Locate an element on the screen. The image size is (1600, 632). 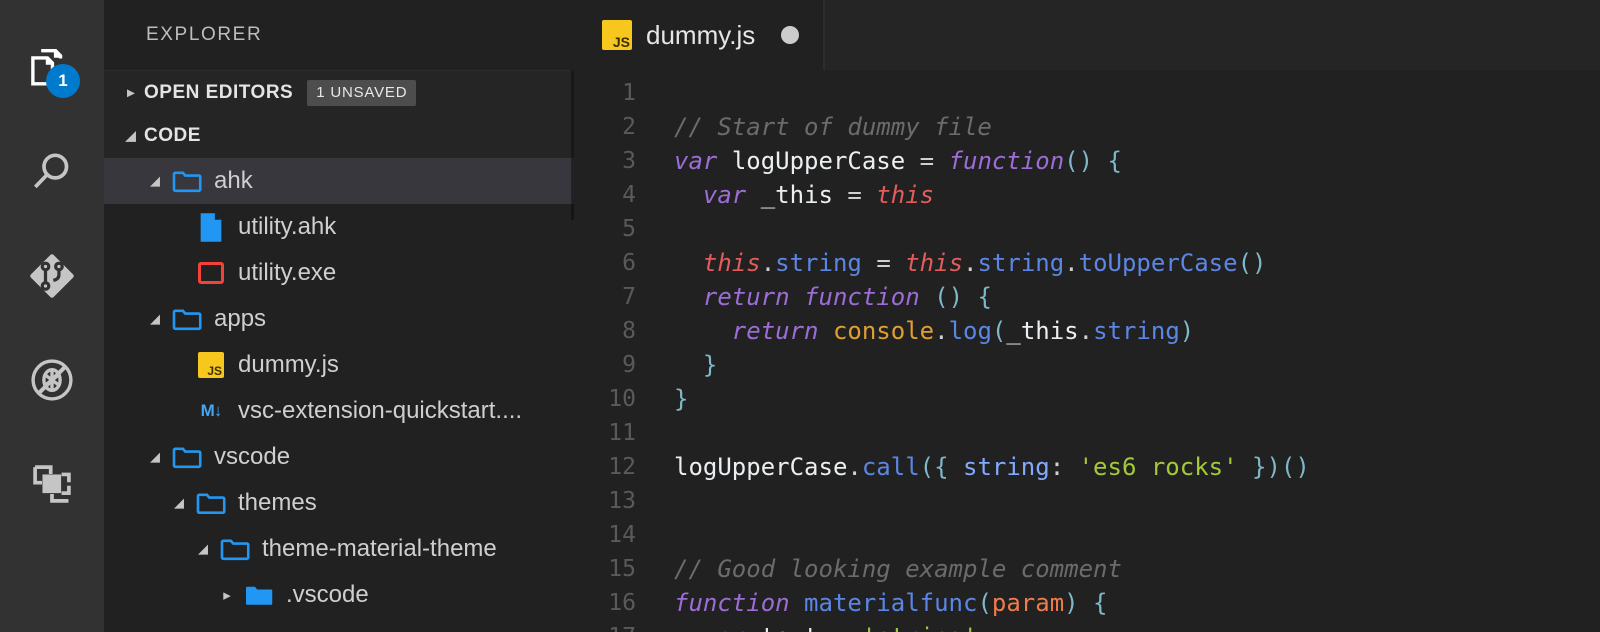
editor-tab-bar: JS dummy.js is located at coordinates (1087, 35).